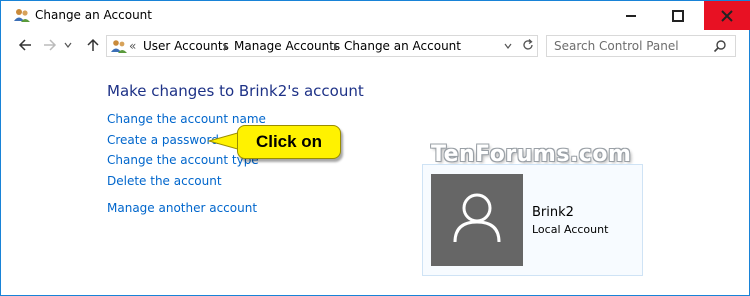  Describe the element at coordinates (616, 46) in the screenshot. I see `search-placeholder: Search Control Panel` at that location.